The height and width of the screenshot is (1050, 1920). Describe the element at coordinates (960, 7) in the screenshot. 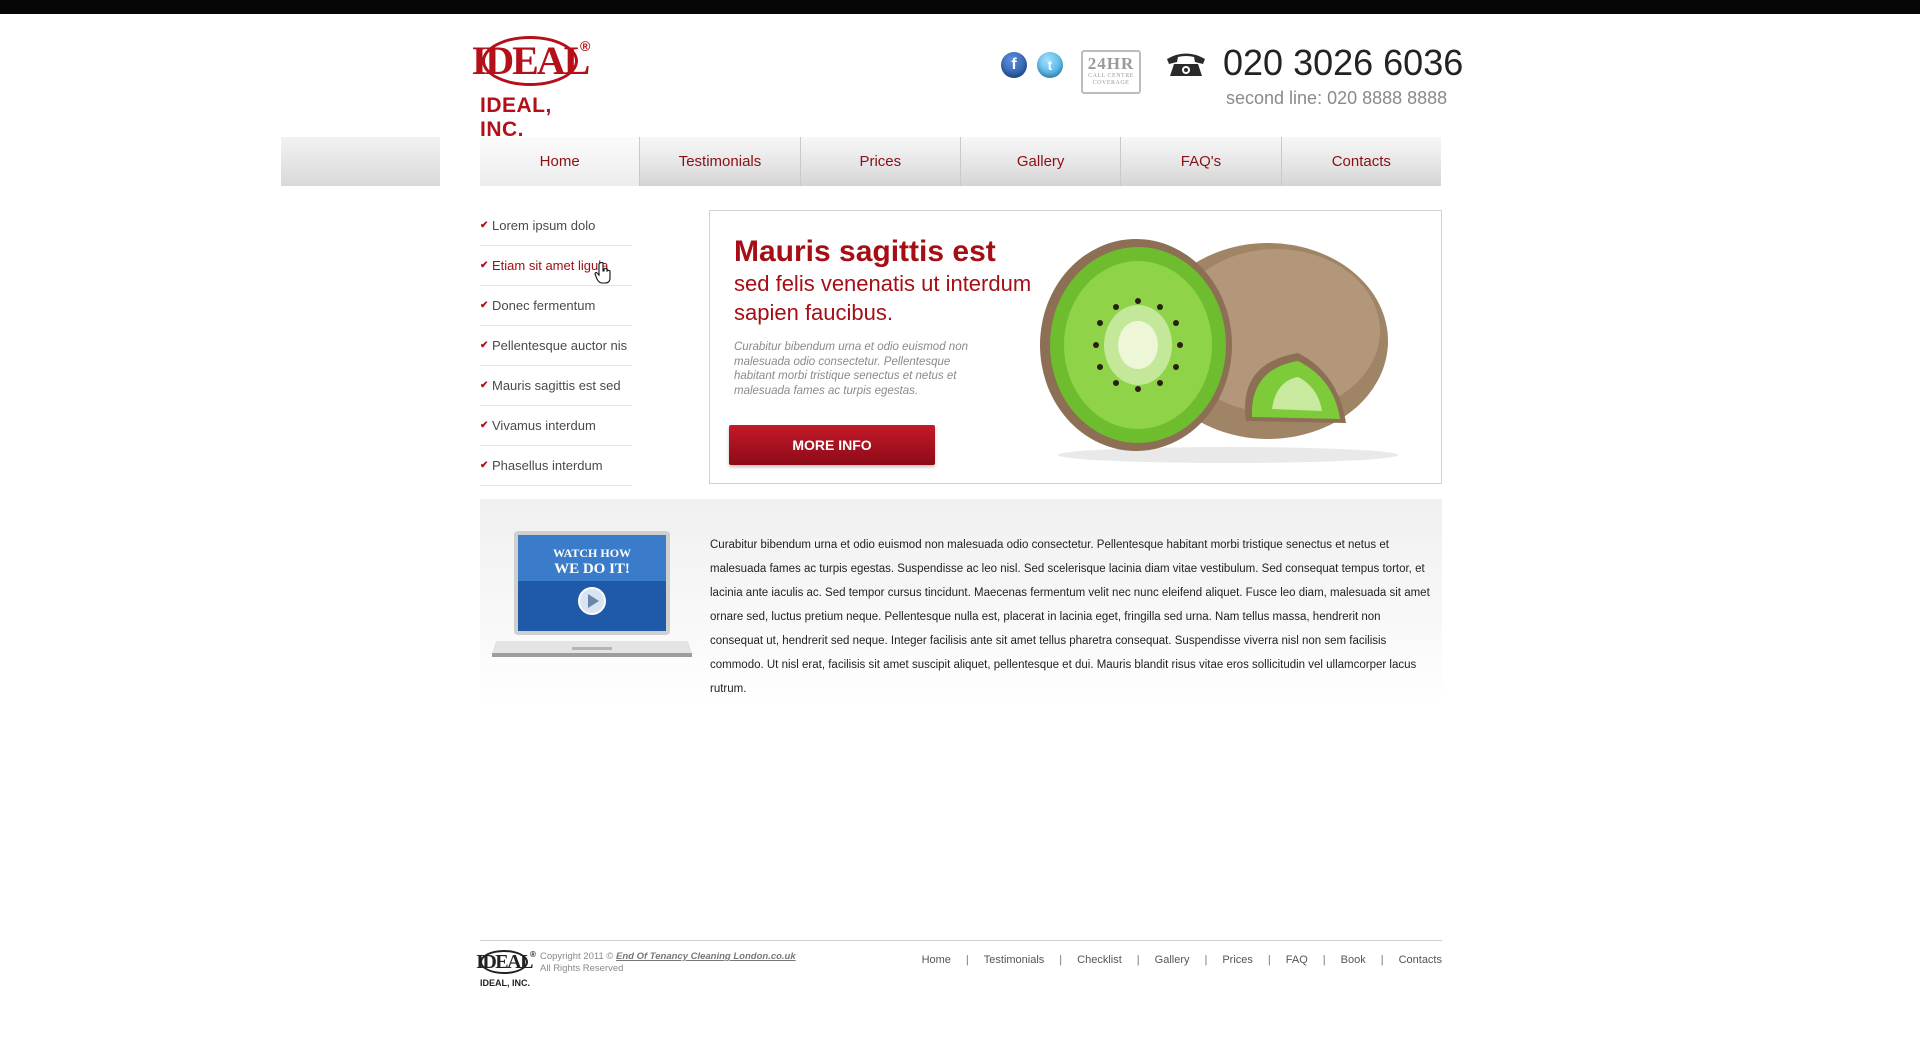

I see `top-bar` at that location.